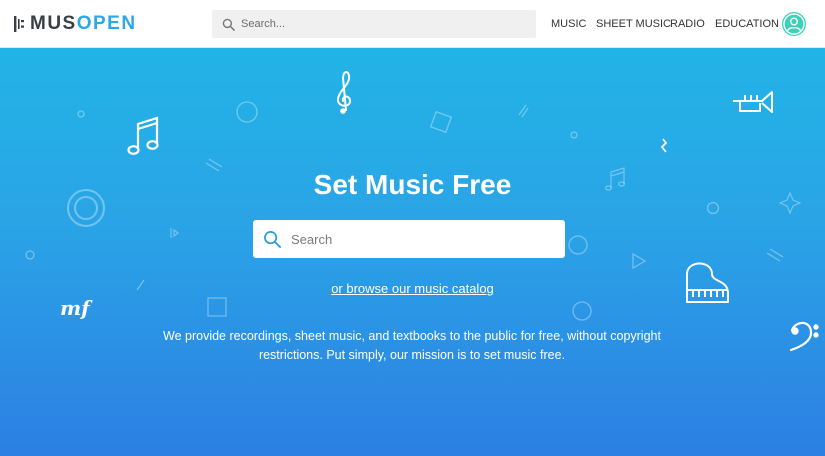  I want to click on hero-search-input, so click(421, 239).